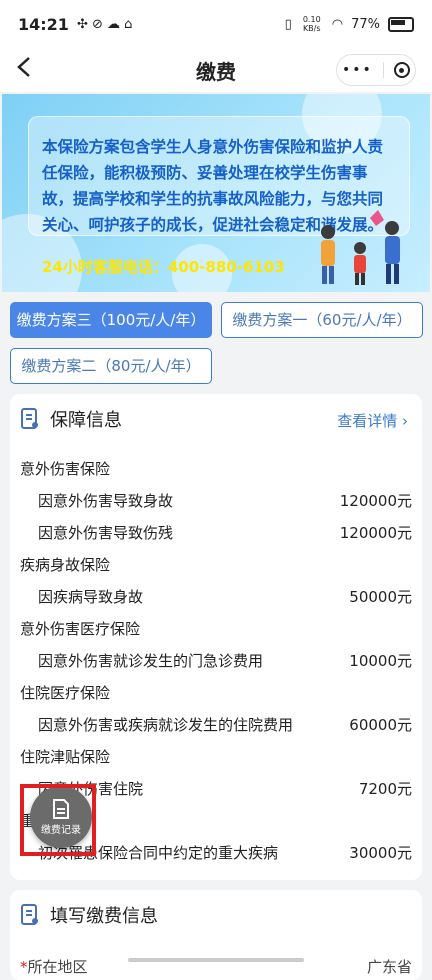 The image size is (432, 980). I want to click on close-miniapp-button, so click(401, 70).